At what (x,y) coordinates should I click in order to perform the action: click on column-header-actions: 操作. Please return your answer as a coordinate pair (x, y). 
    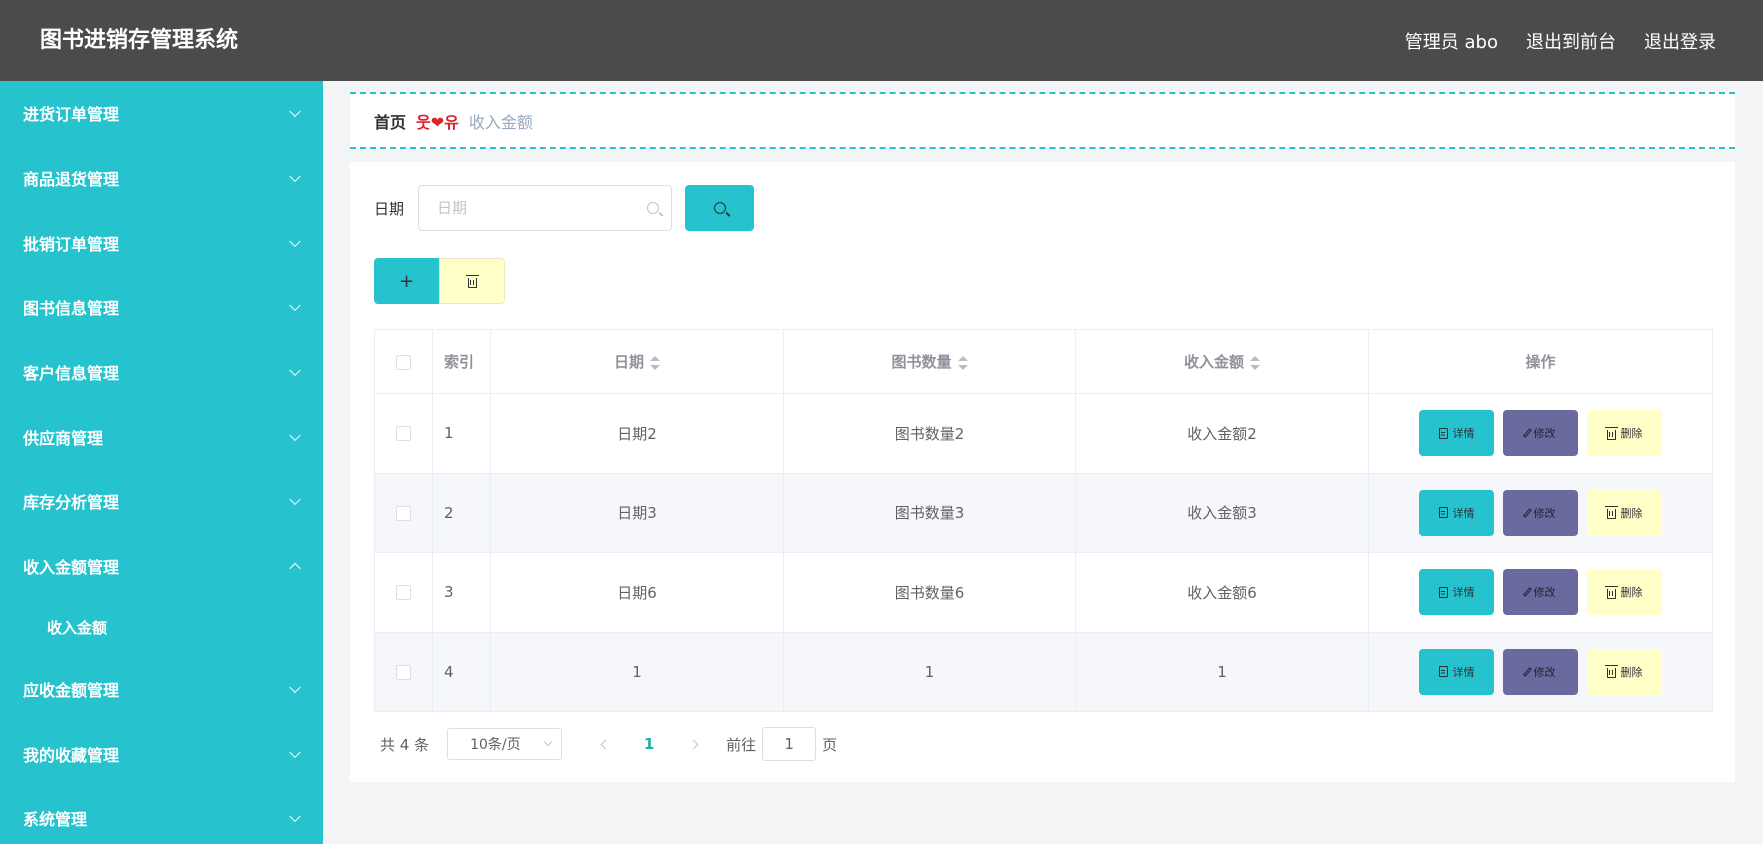
    Looking at the image, I should click on (1540, 361).